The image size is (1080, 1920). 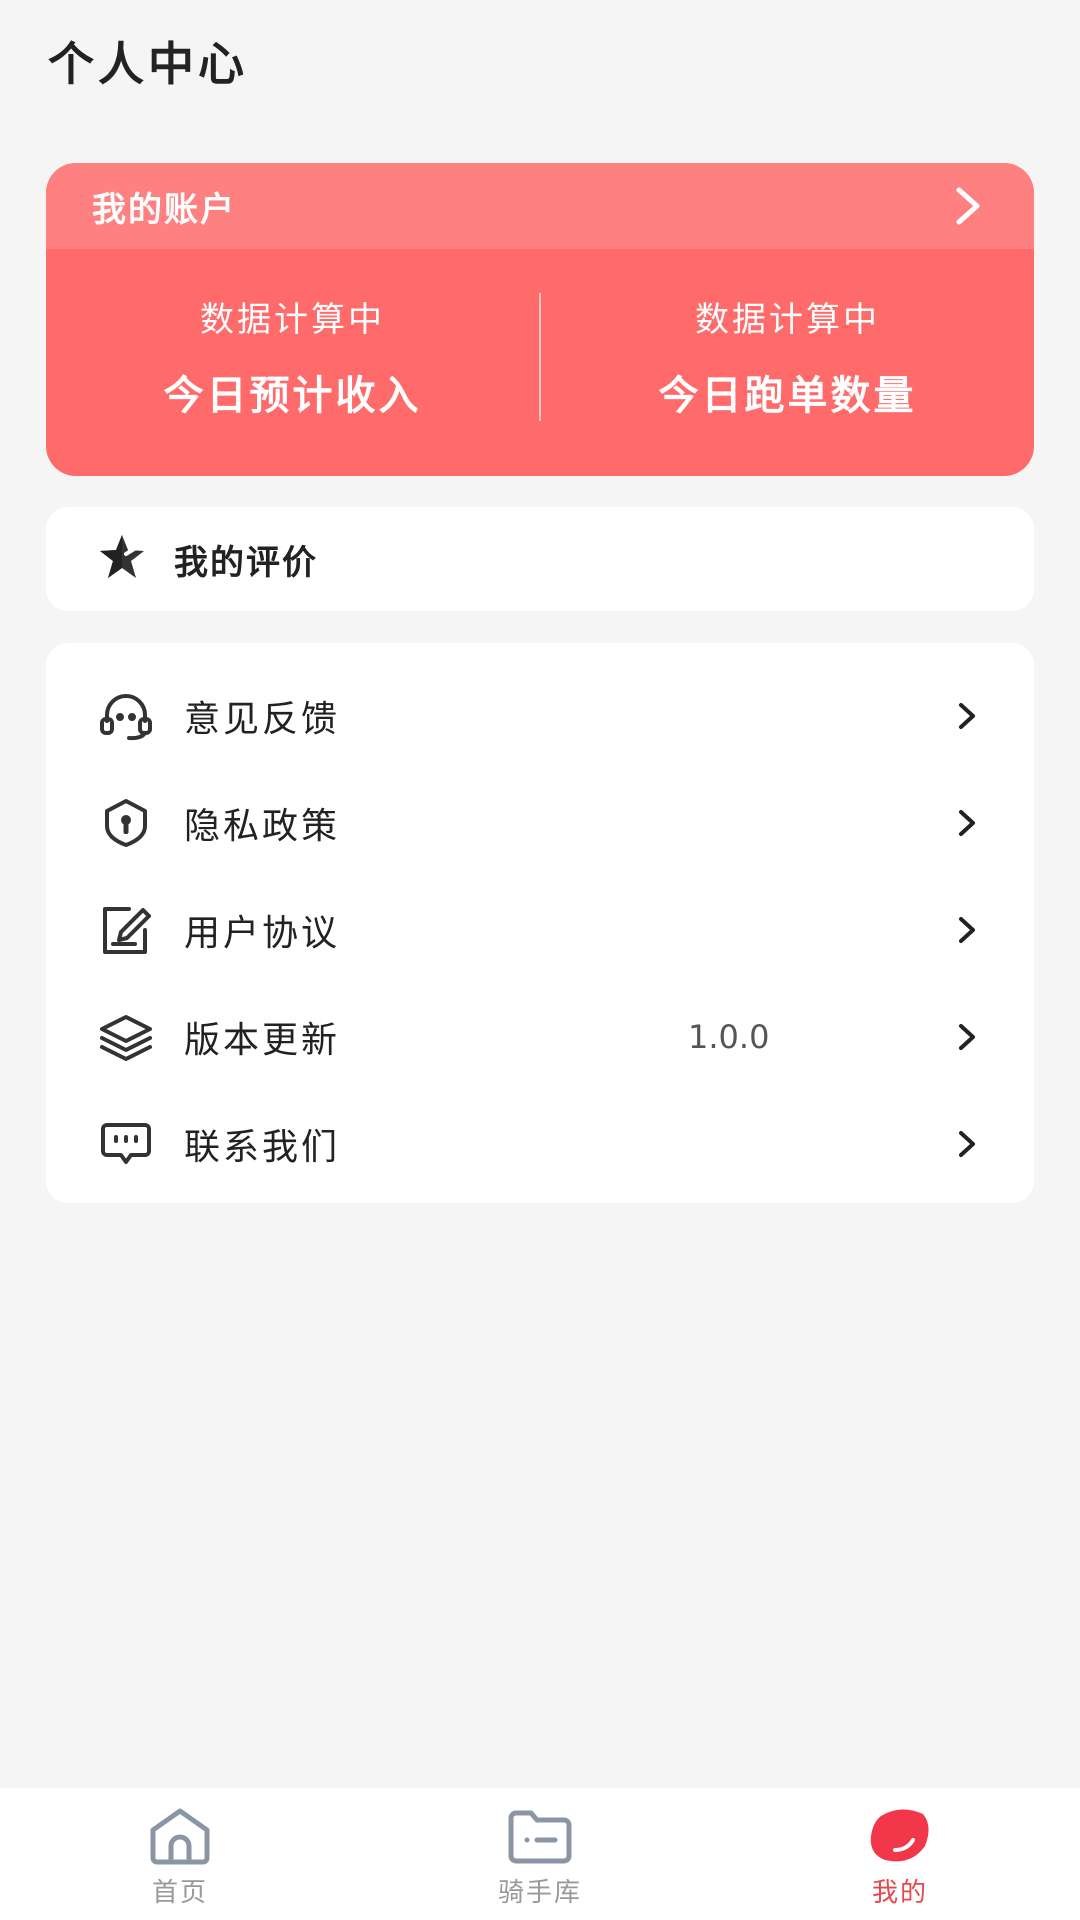 What do you see at coordinates (540, 206) in the screenshot?
I see `account-header: 我的账户` at bounding box center [540, 206].